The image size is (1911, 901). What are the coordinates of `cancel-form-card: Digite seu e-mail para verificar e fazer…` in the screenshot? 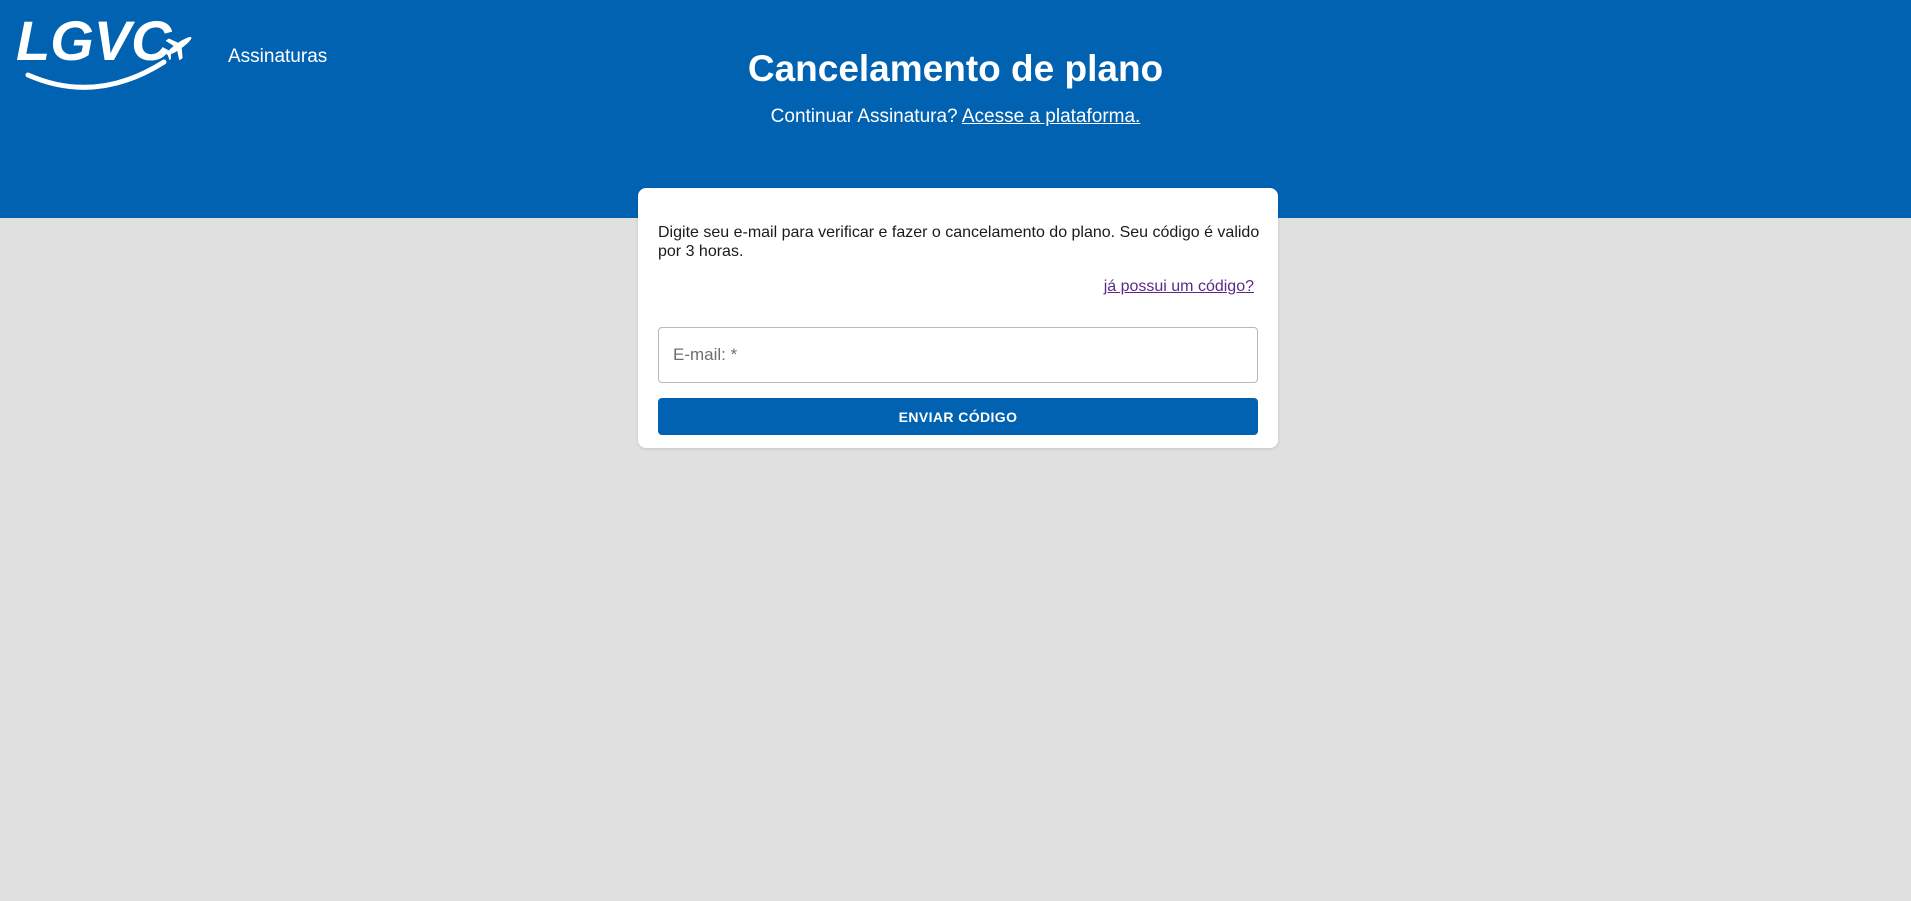 It's located at (958, 318).